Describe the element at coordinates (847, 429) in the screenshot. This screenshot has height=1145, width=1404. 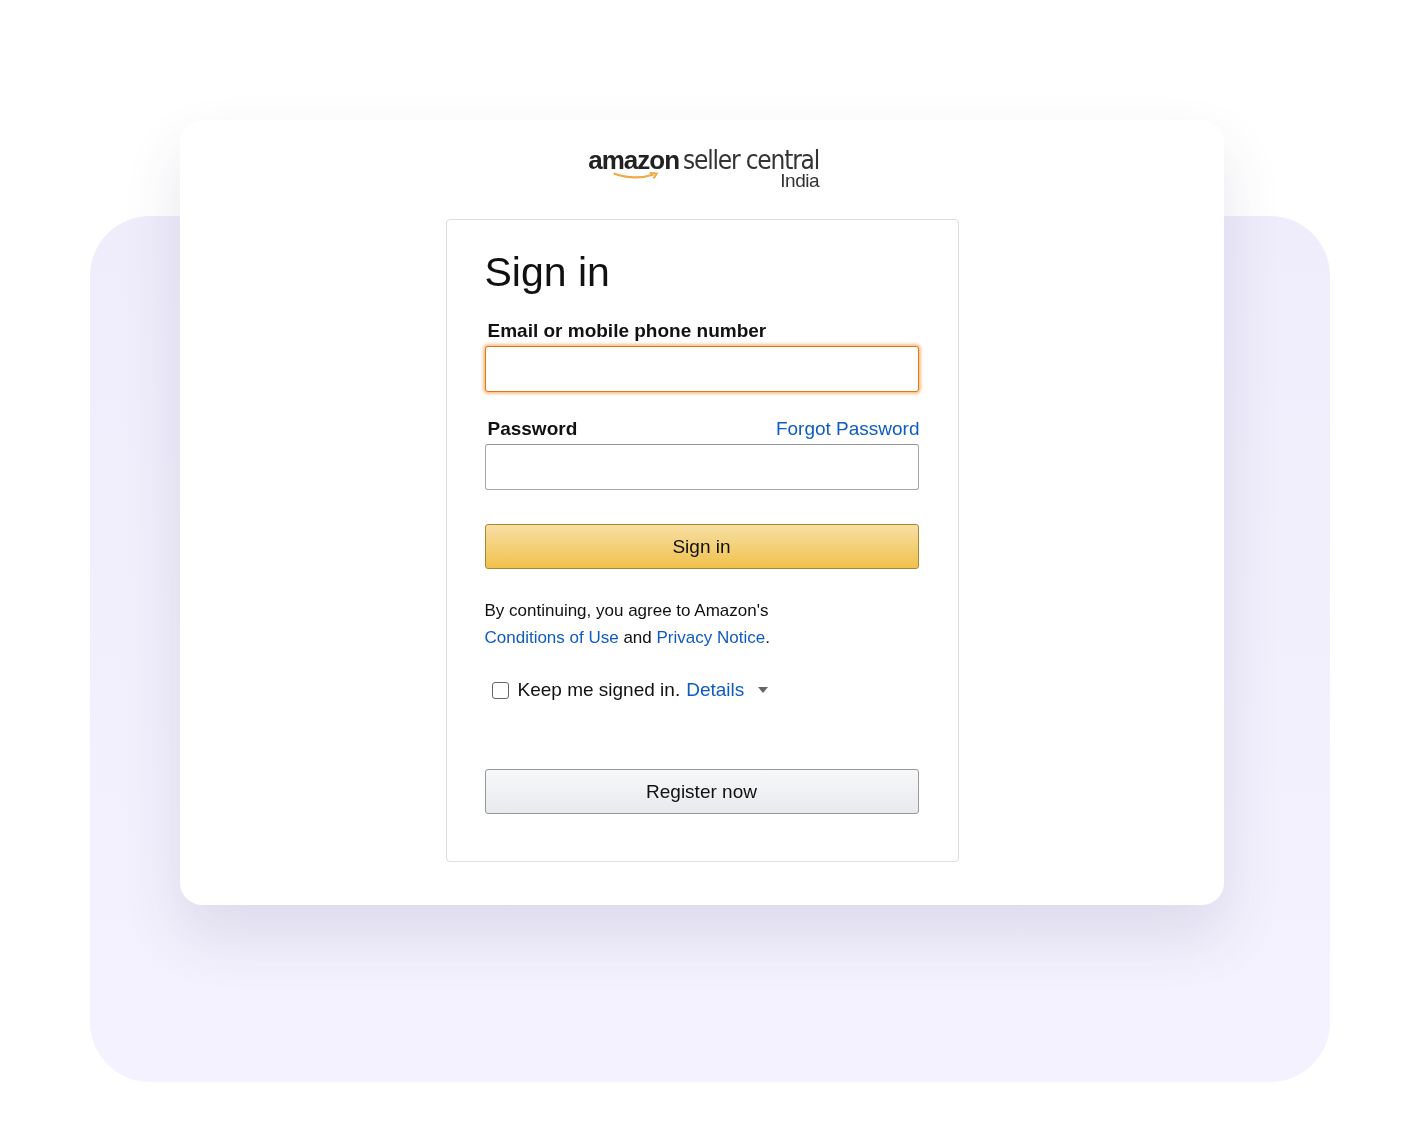
I see `forgot-password-link: Forgot Password` at that location.